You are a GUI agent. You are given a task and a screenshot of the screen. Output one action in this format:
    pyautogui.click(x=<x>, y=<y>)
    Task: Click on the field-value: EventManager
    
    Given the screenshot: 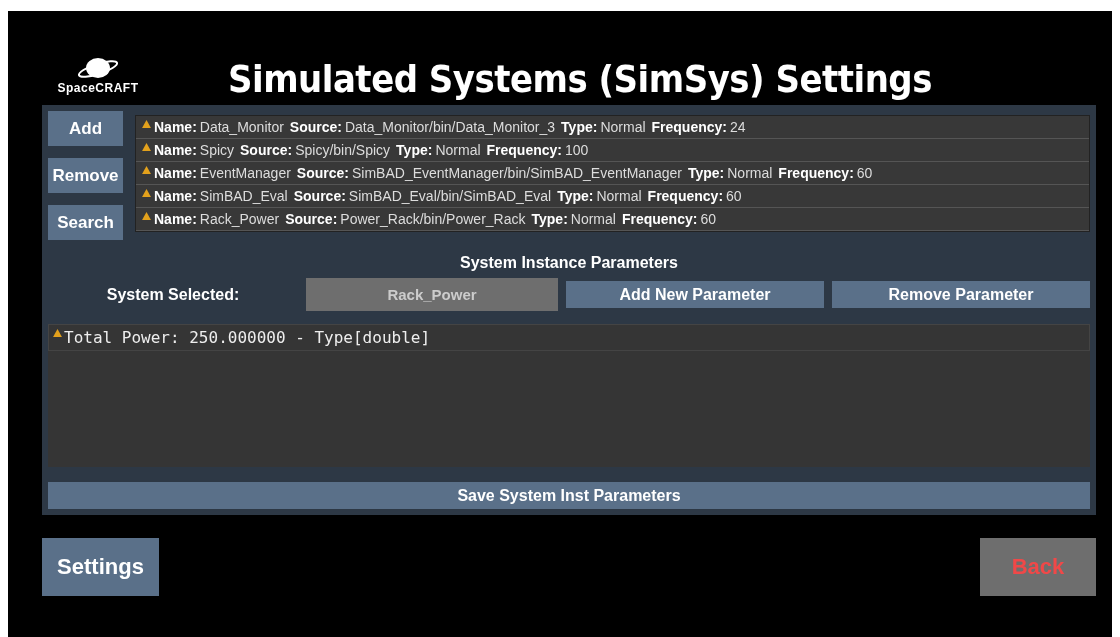 What is the action you would take?
    pyautogui.click(x=245, y=173)
    